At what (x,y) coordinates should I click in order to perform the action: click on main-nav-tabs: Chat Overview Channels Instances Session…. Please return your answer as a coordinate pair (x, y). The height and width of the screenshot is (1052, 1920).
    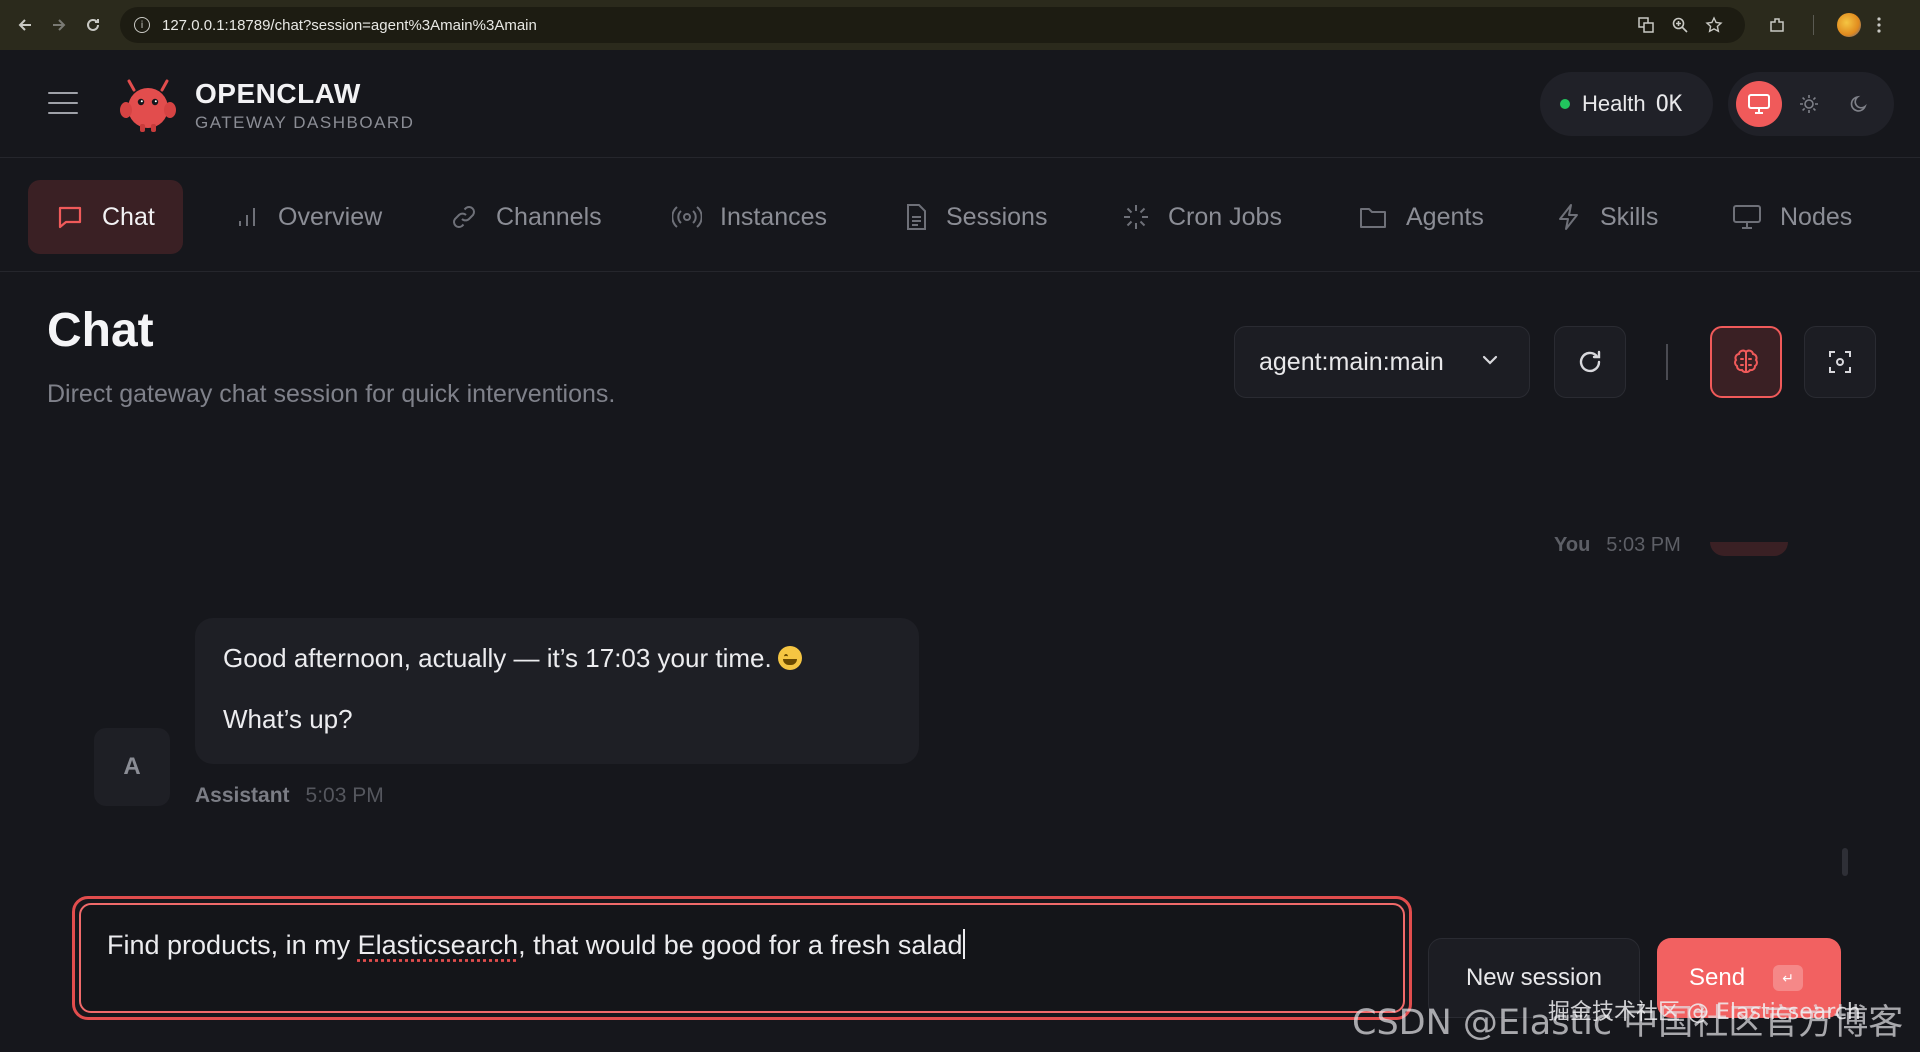
    Looking at the image, I should click on (960, 215).